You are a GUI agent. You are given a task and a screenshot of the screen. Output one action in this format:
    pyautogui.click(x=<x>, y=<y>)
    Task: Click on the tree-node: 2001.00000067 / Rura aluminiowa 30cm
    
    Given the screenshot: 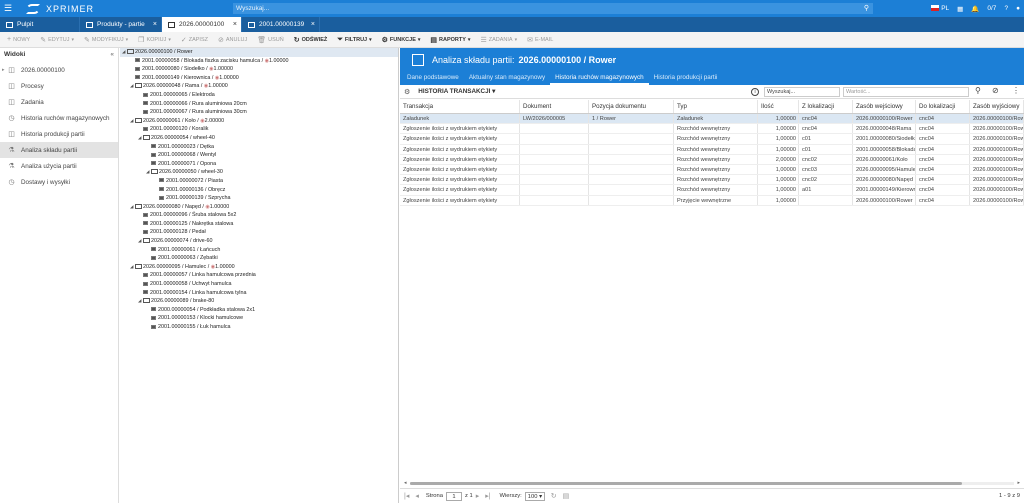 What is the action you would take?
    pyautogui.click(x=259, y=112)
    